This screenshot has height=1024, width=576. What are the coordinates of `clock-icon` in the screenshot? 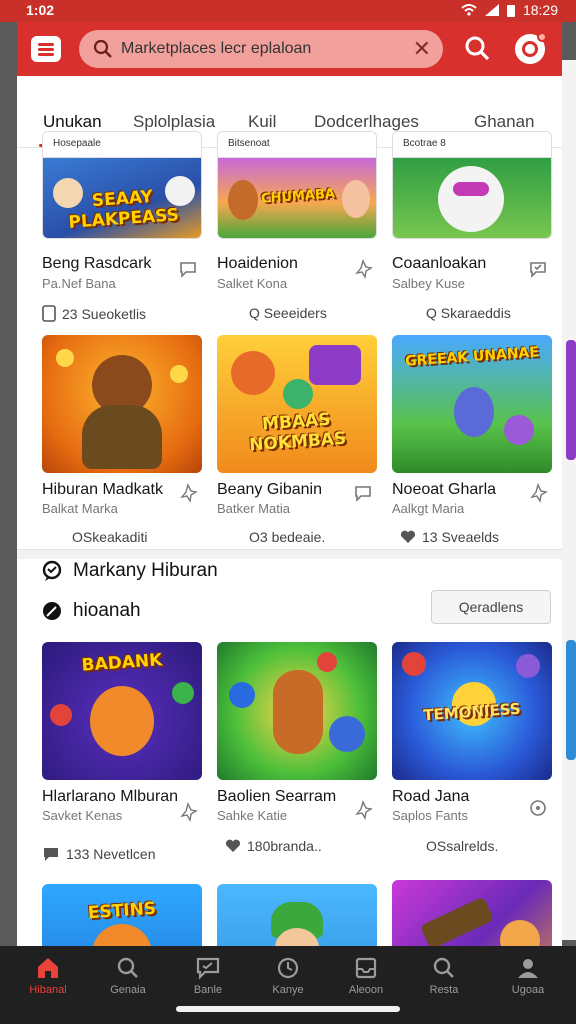 It's located at (288, 968).